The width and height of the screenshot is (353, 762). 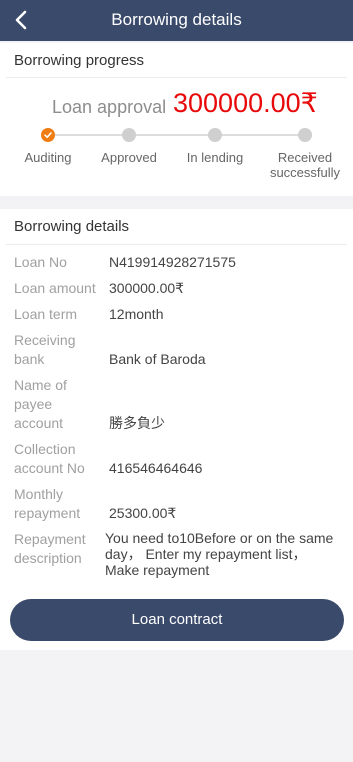 I want to click on payee-name-label: Name of payee account, so click(x=40, y=404).